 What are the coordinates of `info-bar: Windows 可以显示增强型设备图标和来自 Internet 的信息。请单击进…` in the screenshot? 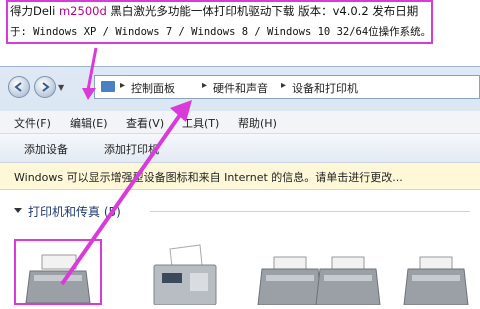 It's located at (240, 176).